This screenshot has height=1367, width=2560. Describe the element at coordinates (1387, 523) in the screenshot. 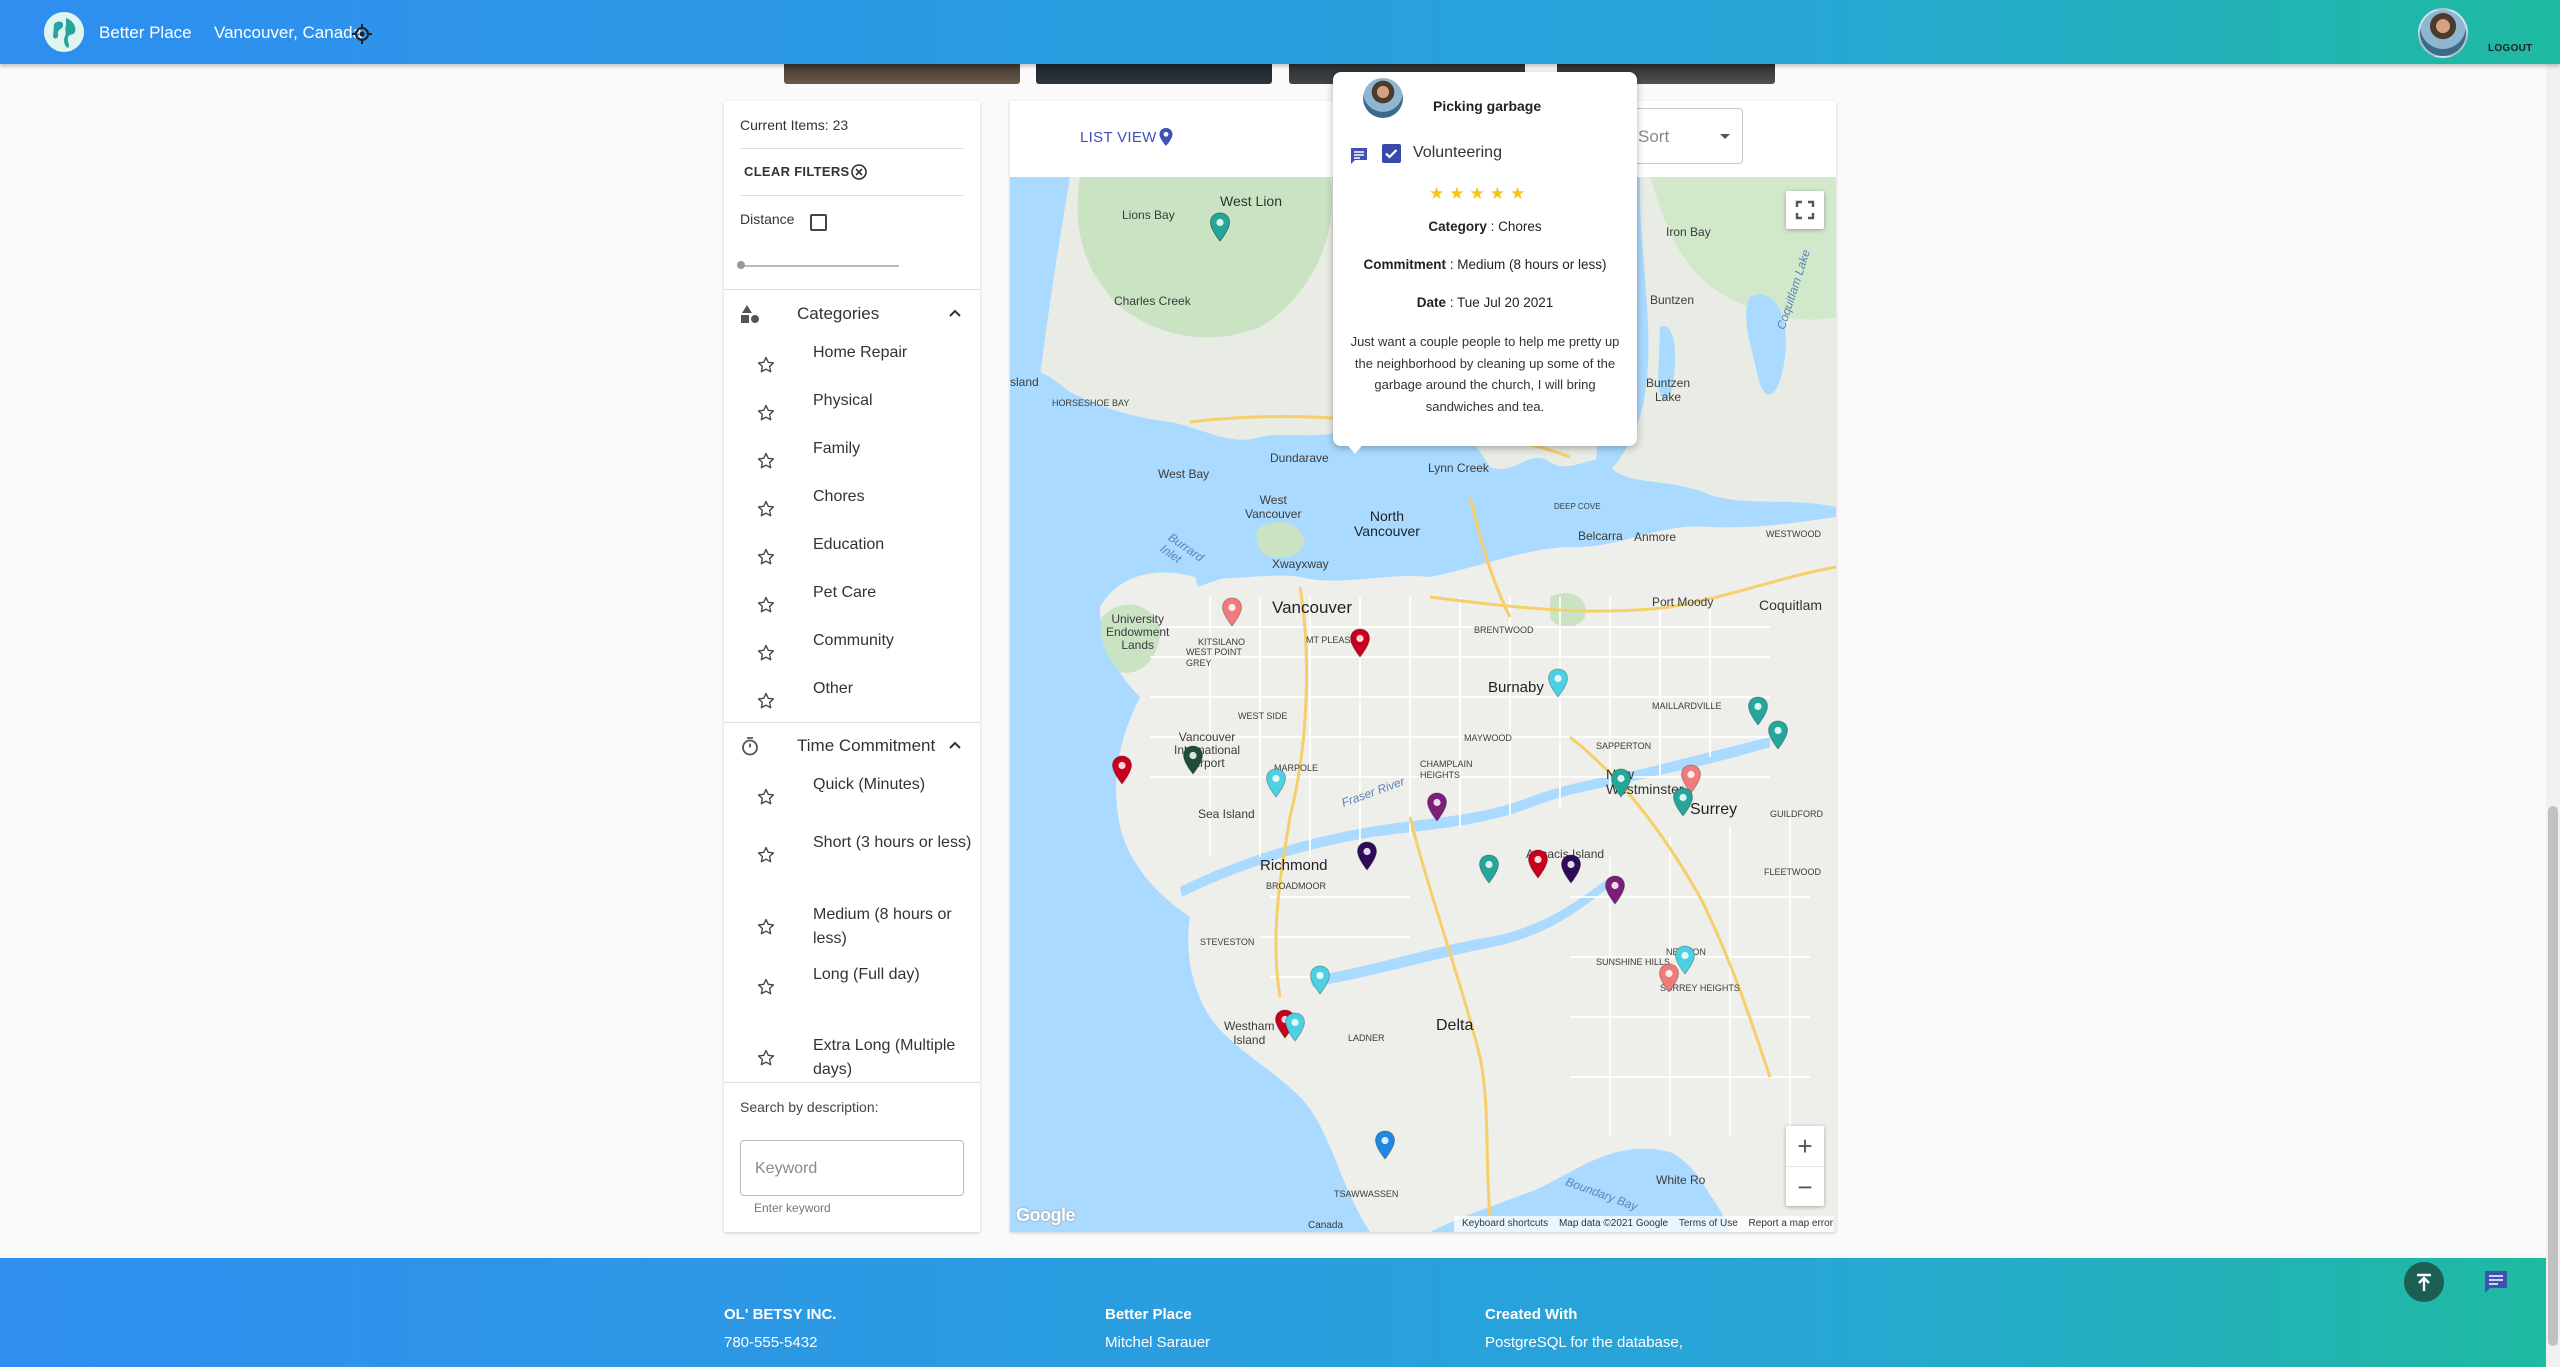

I see `map-label: North Vancouver` at that location.